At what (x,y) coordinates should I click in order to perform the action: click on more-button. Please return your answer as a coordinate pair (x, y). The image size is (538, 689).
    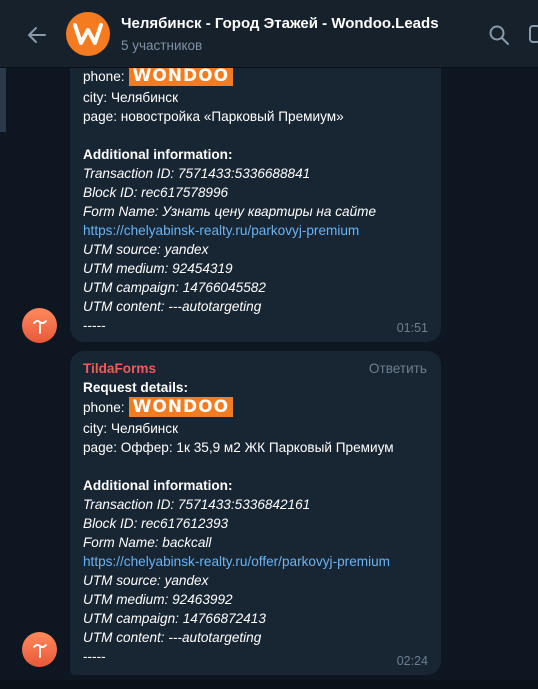
    Looking at the image, I should click on (533, 34).